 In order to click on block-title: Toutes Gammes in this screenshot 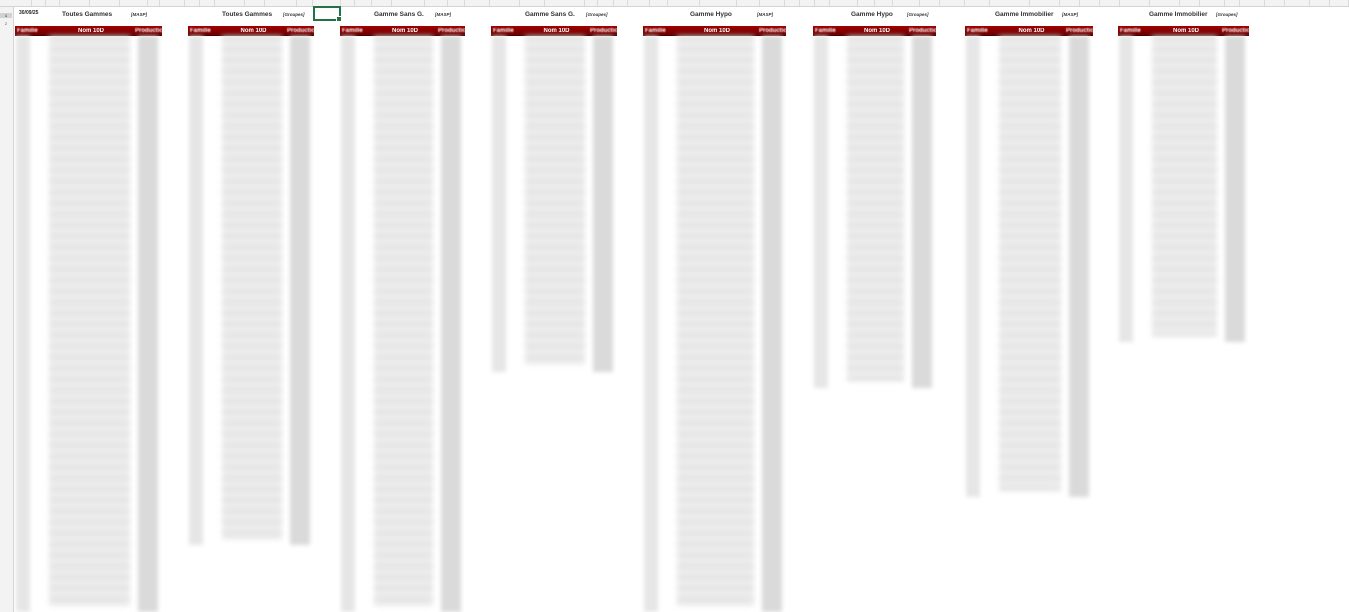, I will do `click(247, 14)`.